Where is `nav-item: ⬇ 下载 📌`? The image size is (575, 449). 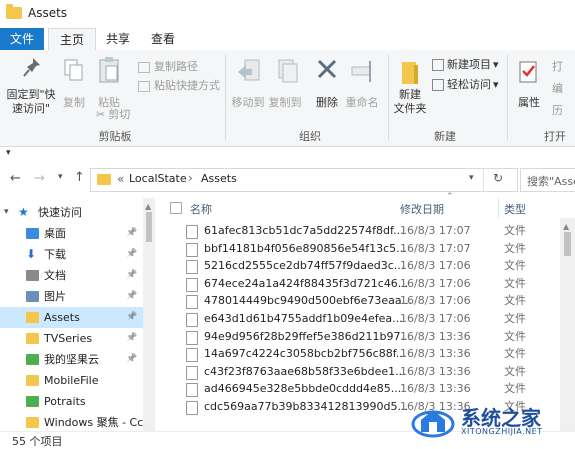 nav-item: ⬇ 下载 📌 is located at coordinates (71, 254).